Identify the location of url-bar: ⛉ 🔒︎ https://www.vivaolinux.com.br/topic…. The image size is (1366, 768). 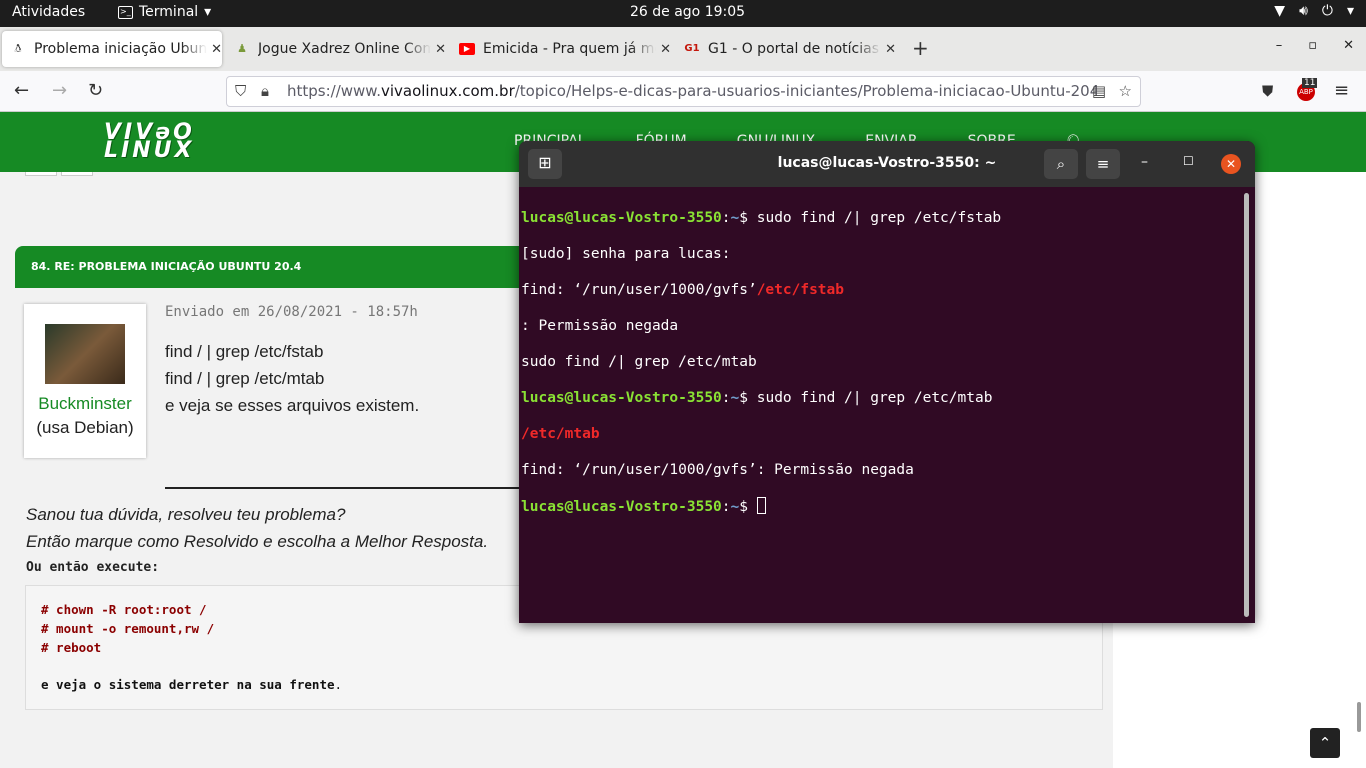
(683, 91).